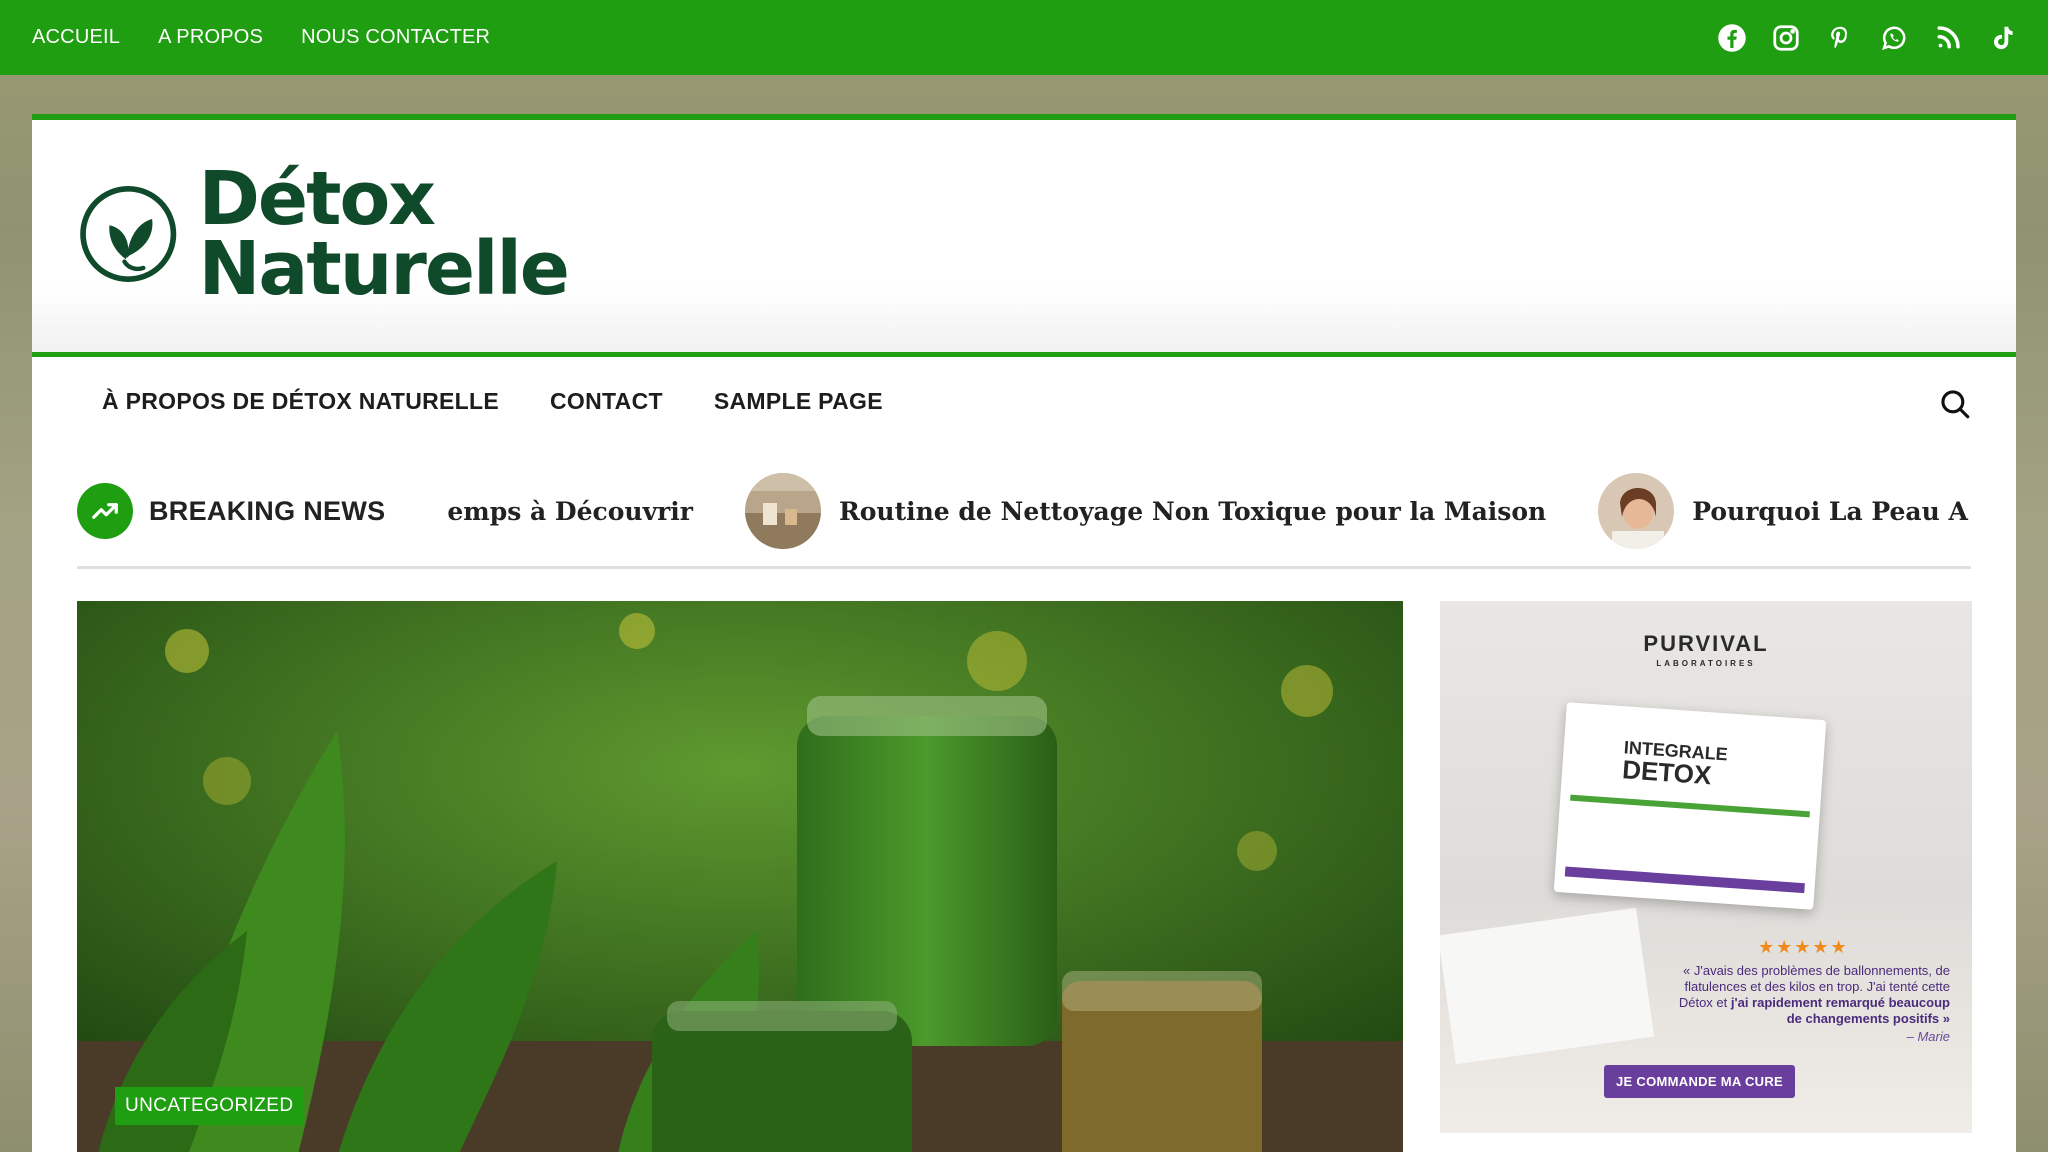  Describe the element at coordinates (210, 37) in the screenshot. I see `top-nav-a-propos: A PROPOS` at that location.